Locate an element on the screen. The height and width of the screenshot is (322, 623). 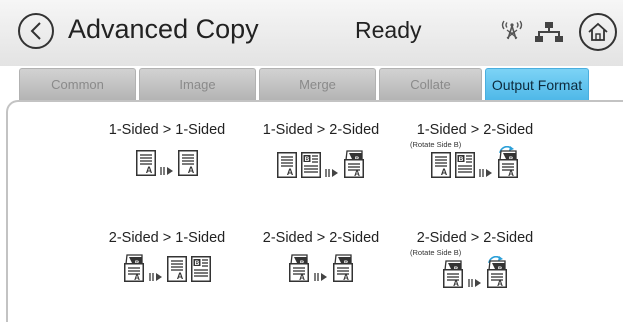
back-button is located at coordinates (36, 31).